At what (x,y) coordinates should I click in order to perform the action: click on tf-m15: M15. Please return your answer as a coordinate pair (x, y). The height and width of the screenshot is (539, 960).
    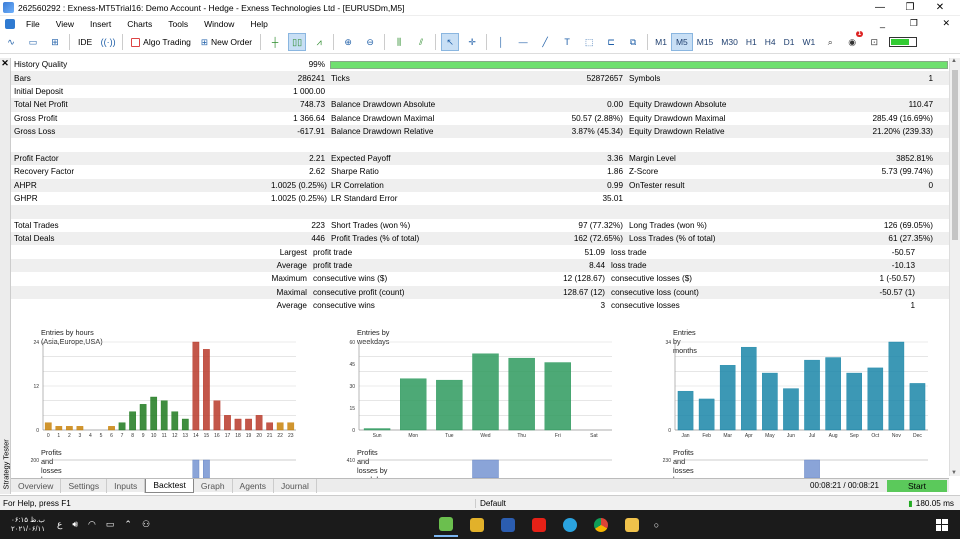
    Looking at the image, I should click on (705, 42).